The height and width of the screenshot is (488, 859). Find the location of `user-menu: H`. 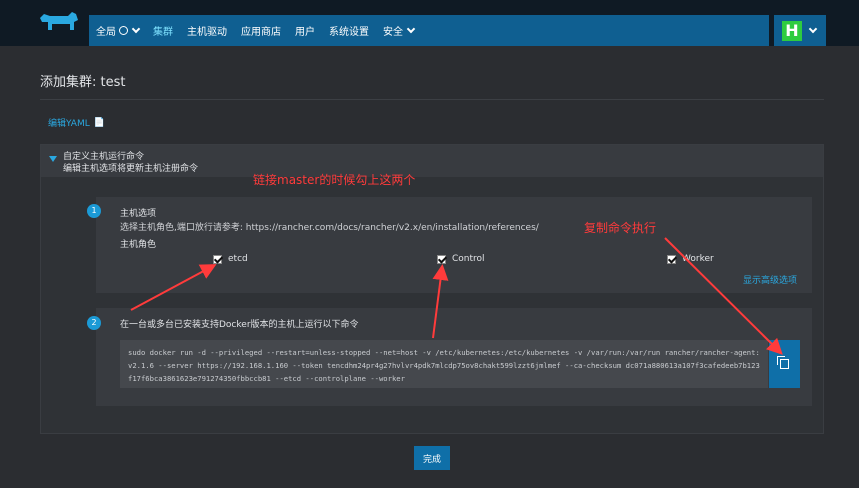

user-menu: H is located at coordinates (800, 30).